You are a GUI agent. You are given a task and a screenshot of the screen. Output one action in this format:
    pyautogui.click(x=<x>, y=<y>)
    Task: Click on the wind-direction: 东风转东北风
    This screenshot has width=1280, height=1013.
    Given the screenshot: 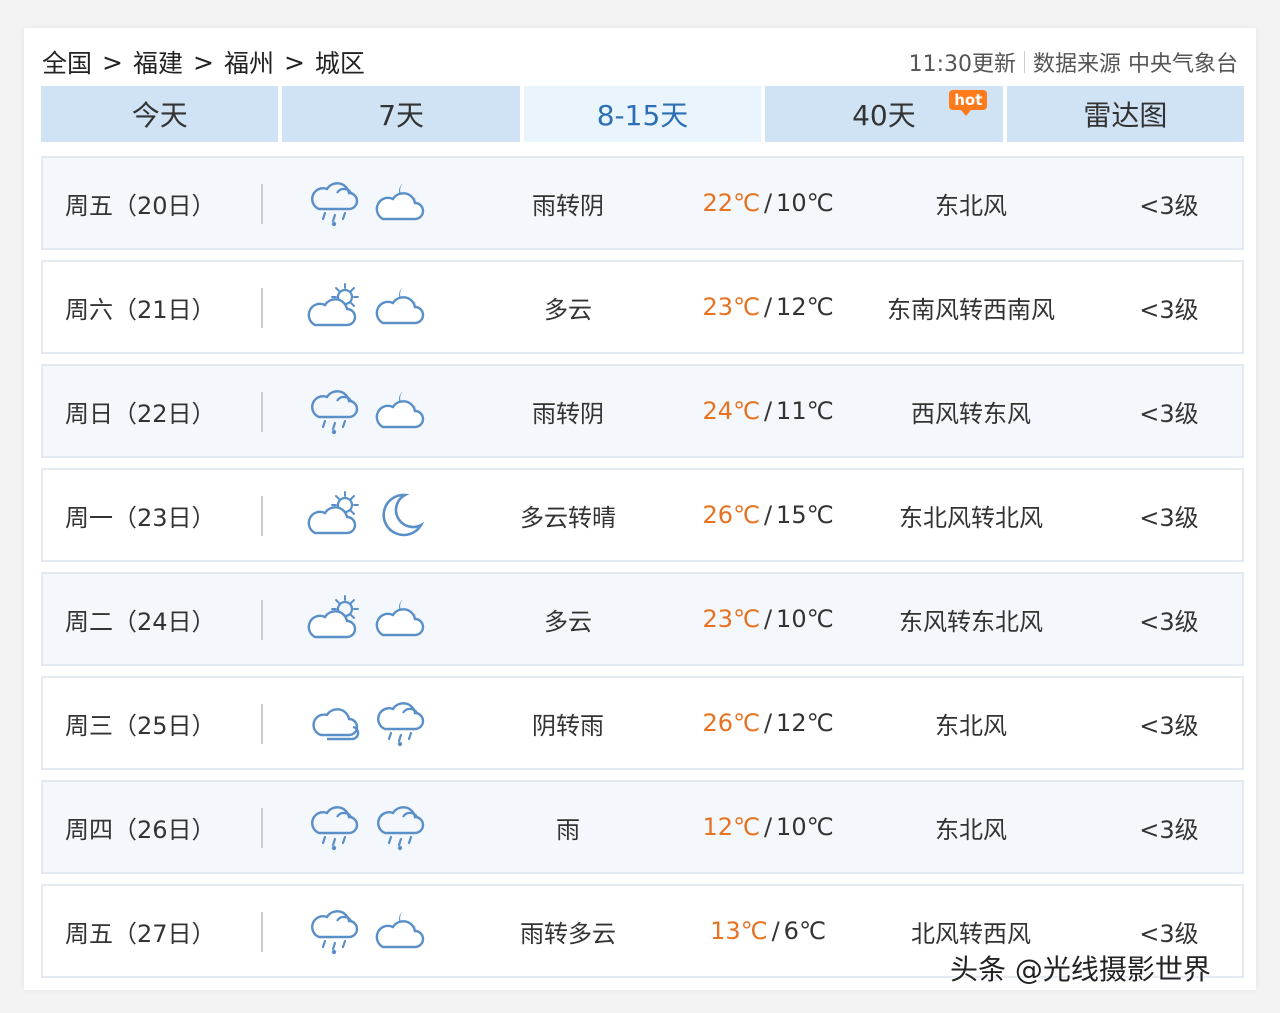 What is the action you would take?
    pyautogui.click(x=971, y=621)
    